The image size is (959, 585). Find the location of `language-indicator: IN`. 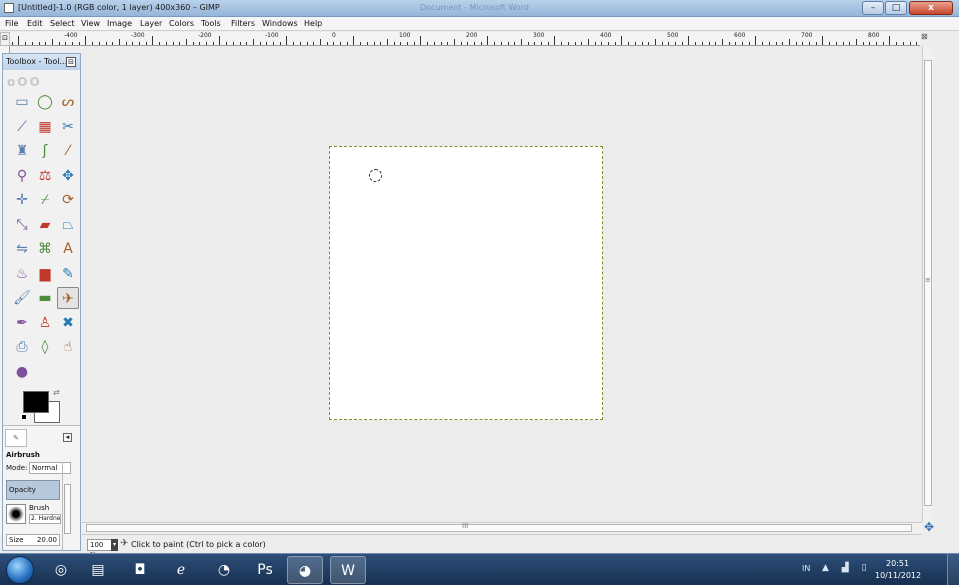

language-indicator: IN is located at coordinates (806, 568).